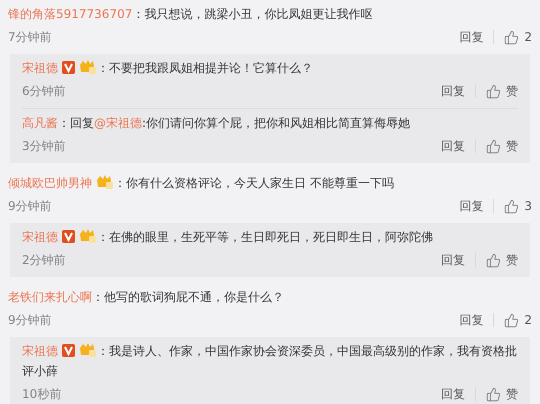  What do you see at coordinates (50, 183) in the screenshot?
I see `username-link: 倾城欧巴帅男神` at bounding box center [50, 183].